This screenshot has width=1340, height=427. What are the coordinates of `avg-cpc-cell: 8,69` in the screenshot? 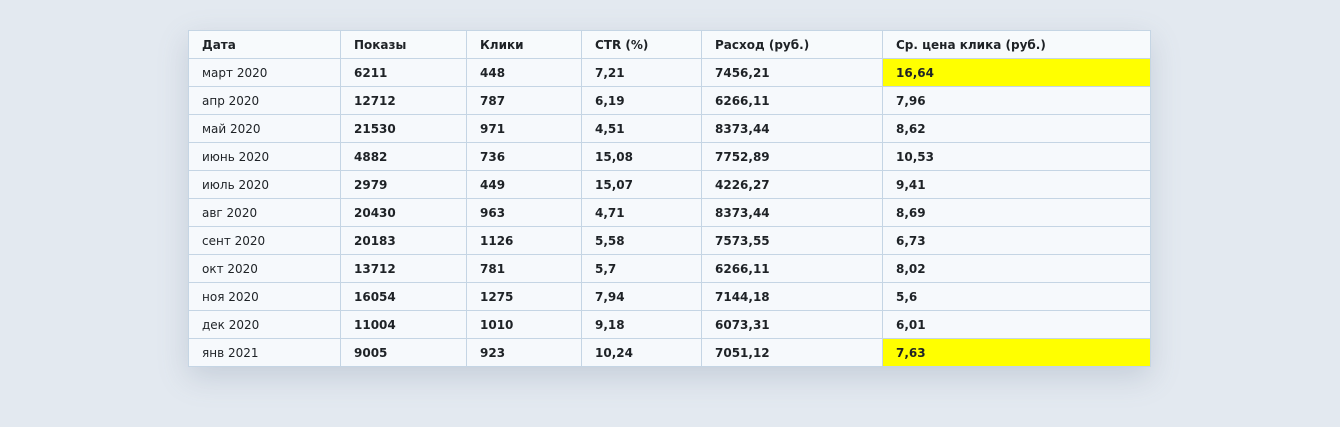 It's located at (1016, 212).